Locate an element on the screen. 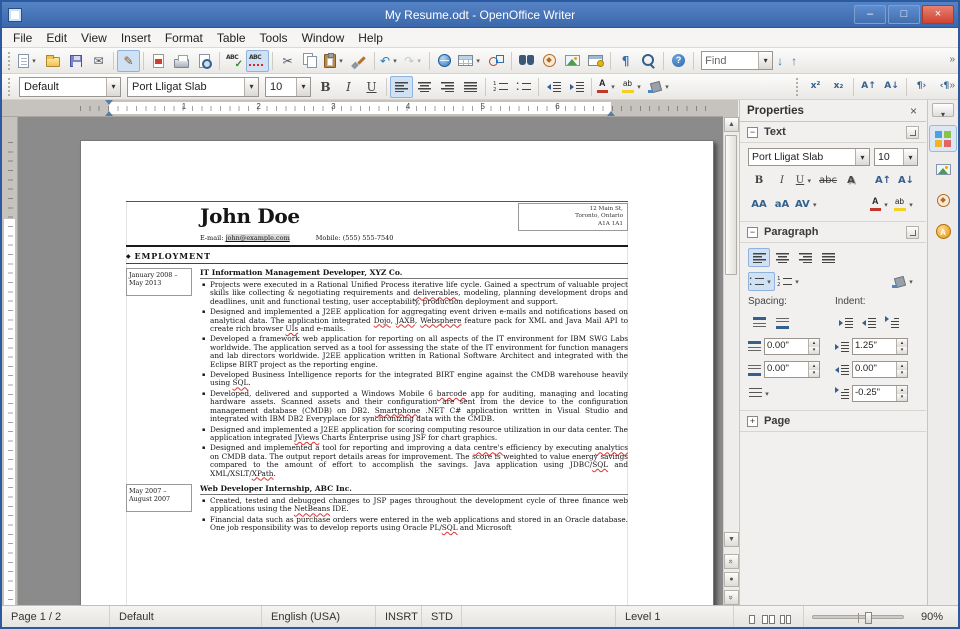 The width and height of the screenshot is (960, 629). scroll-up-button: ▲ is located at coordinates (731, 124).